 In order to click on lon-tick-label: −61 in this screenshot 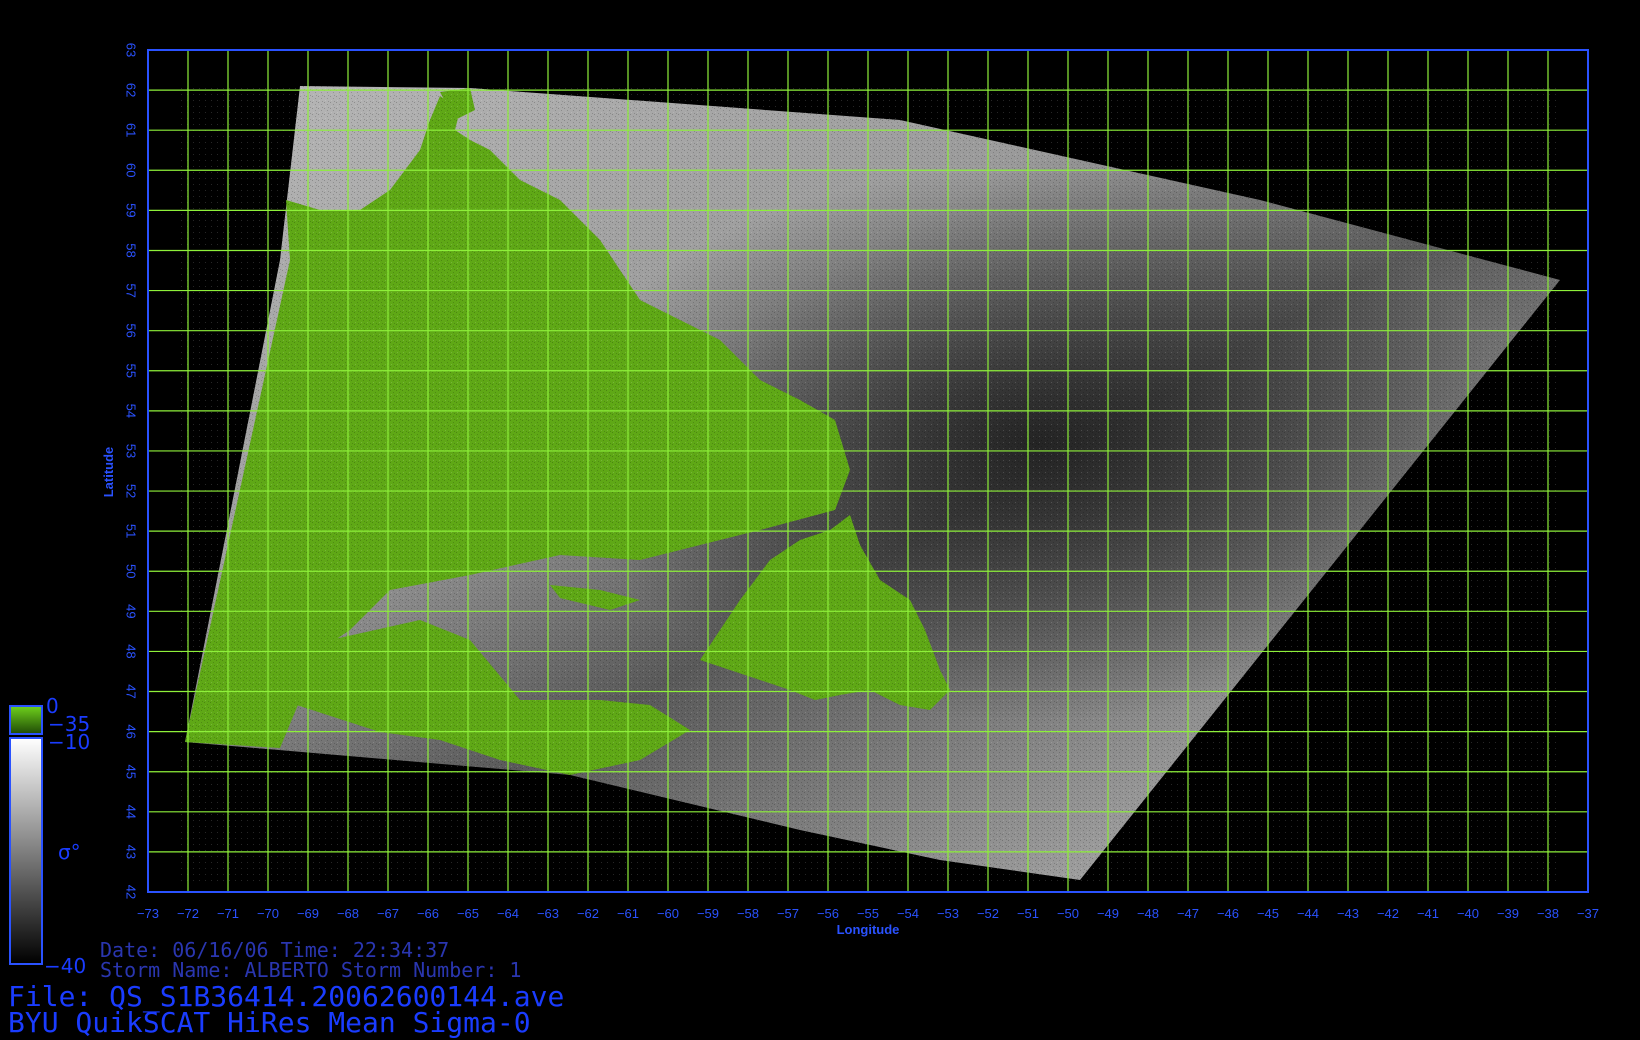, I will do `click(628, 913)`.